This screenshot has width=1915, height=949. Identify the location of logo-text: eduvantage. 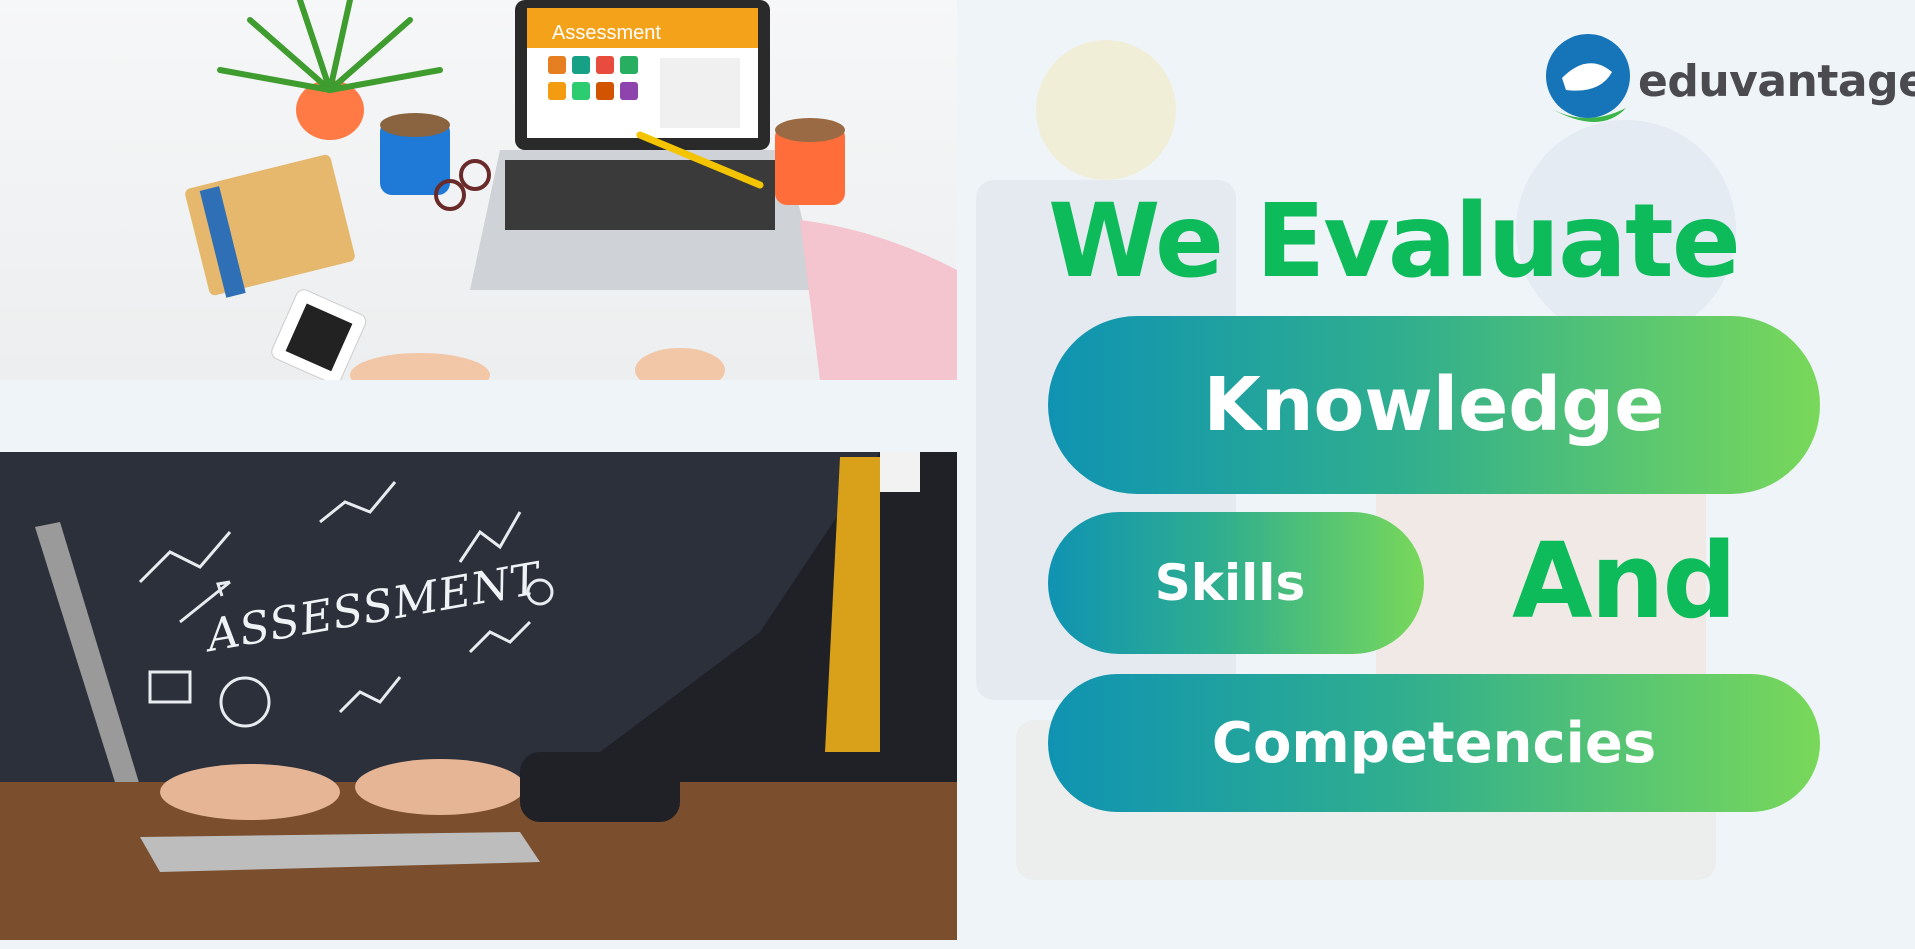
(1776, 81).